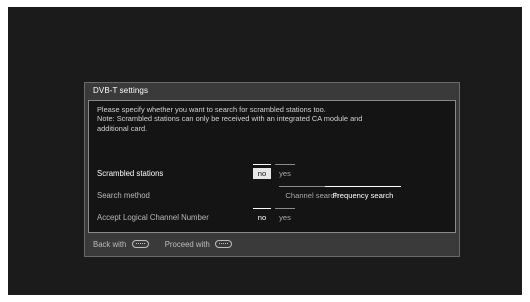  I want to click on scrambled-stations-option-yes: yes, so click(285, 171).